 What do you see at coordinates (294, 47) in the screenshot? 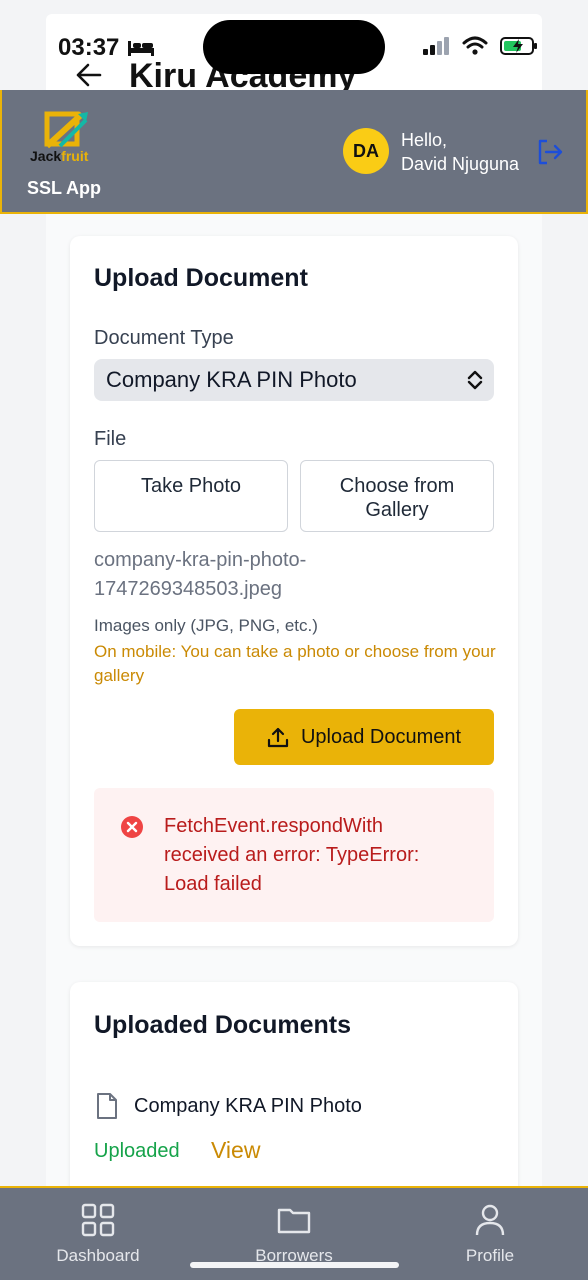
I see `dynamic-island` at bounding box center [294, 47].